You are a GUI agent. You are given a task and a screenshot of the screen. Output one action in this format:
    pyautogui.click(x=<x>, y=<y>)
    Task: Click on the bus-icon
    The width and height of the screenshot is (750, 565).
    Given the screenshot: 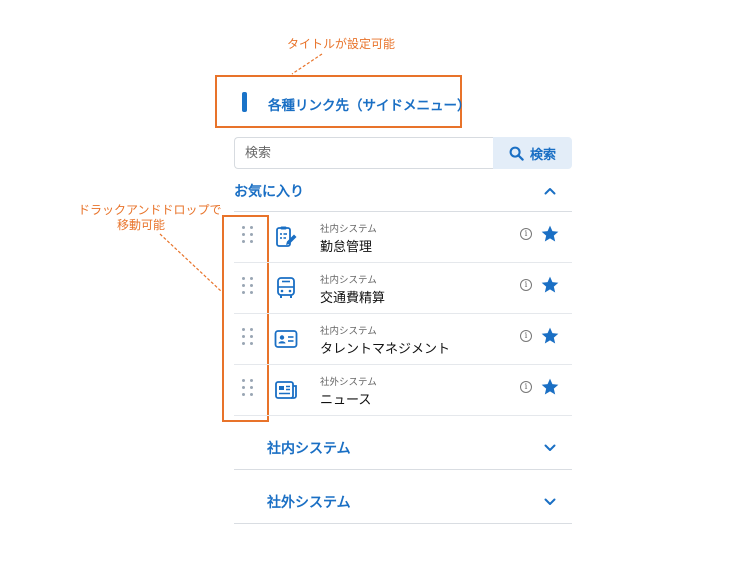 What is the action you would take?
    pyautogui.click(x=286, y=287)
    